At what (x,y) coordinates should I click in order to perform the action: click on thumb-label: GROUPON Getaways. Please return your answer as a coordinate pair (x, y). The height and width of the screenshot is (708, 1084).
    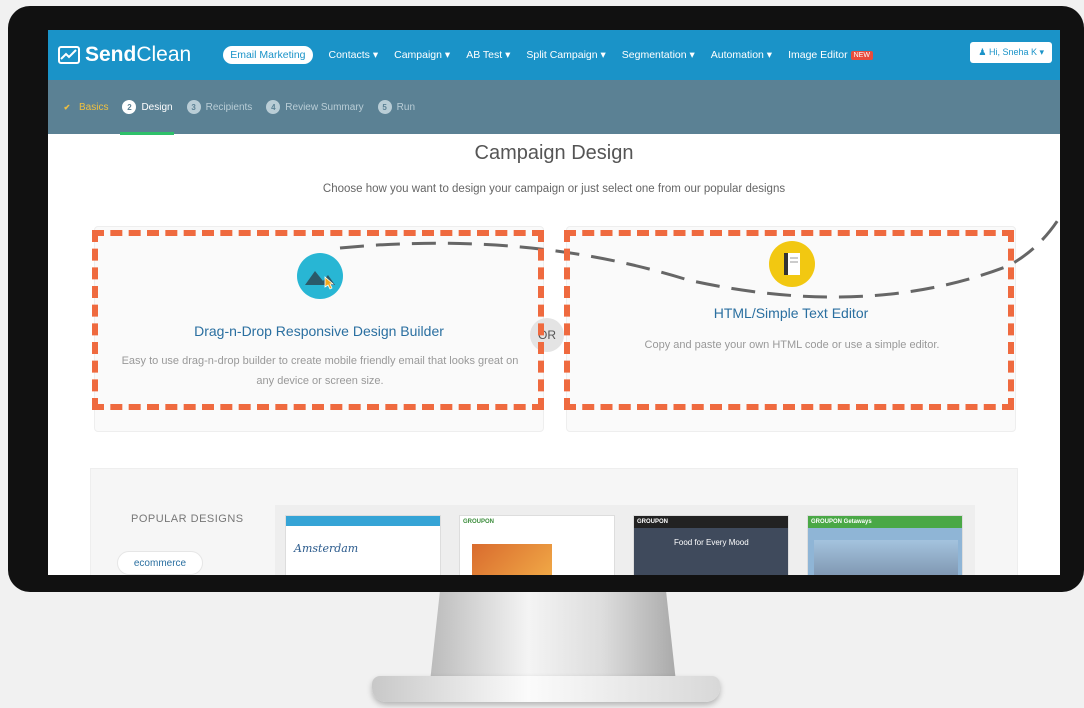
    Looking at the image, I should click on (885, 522).